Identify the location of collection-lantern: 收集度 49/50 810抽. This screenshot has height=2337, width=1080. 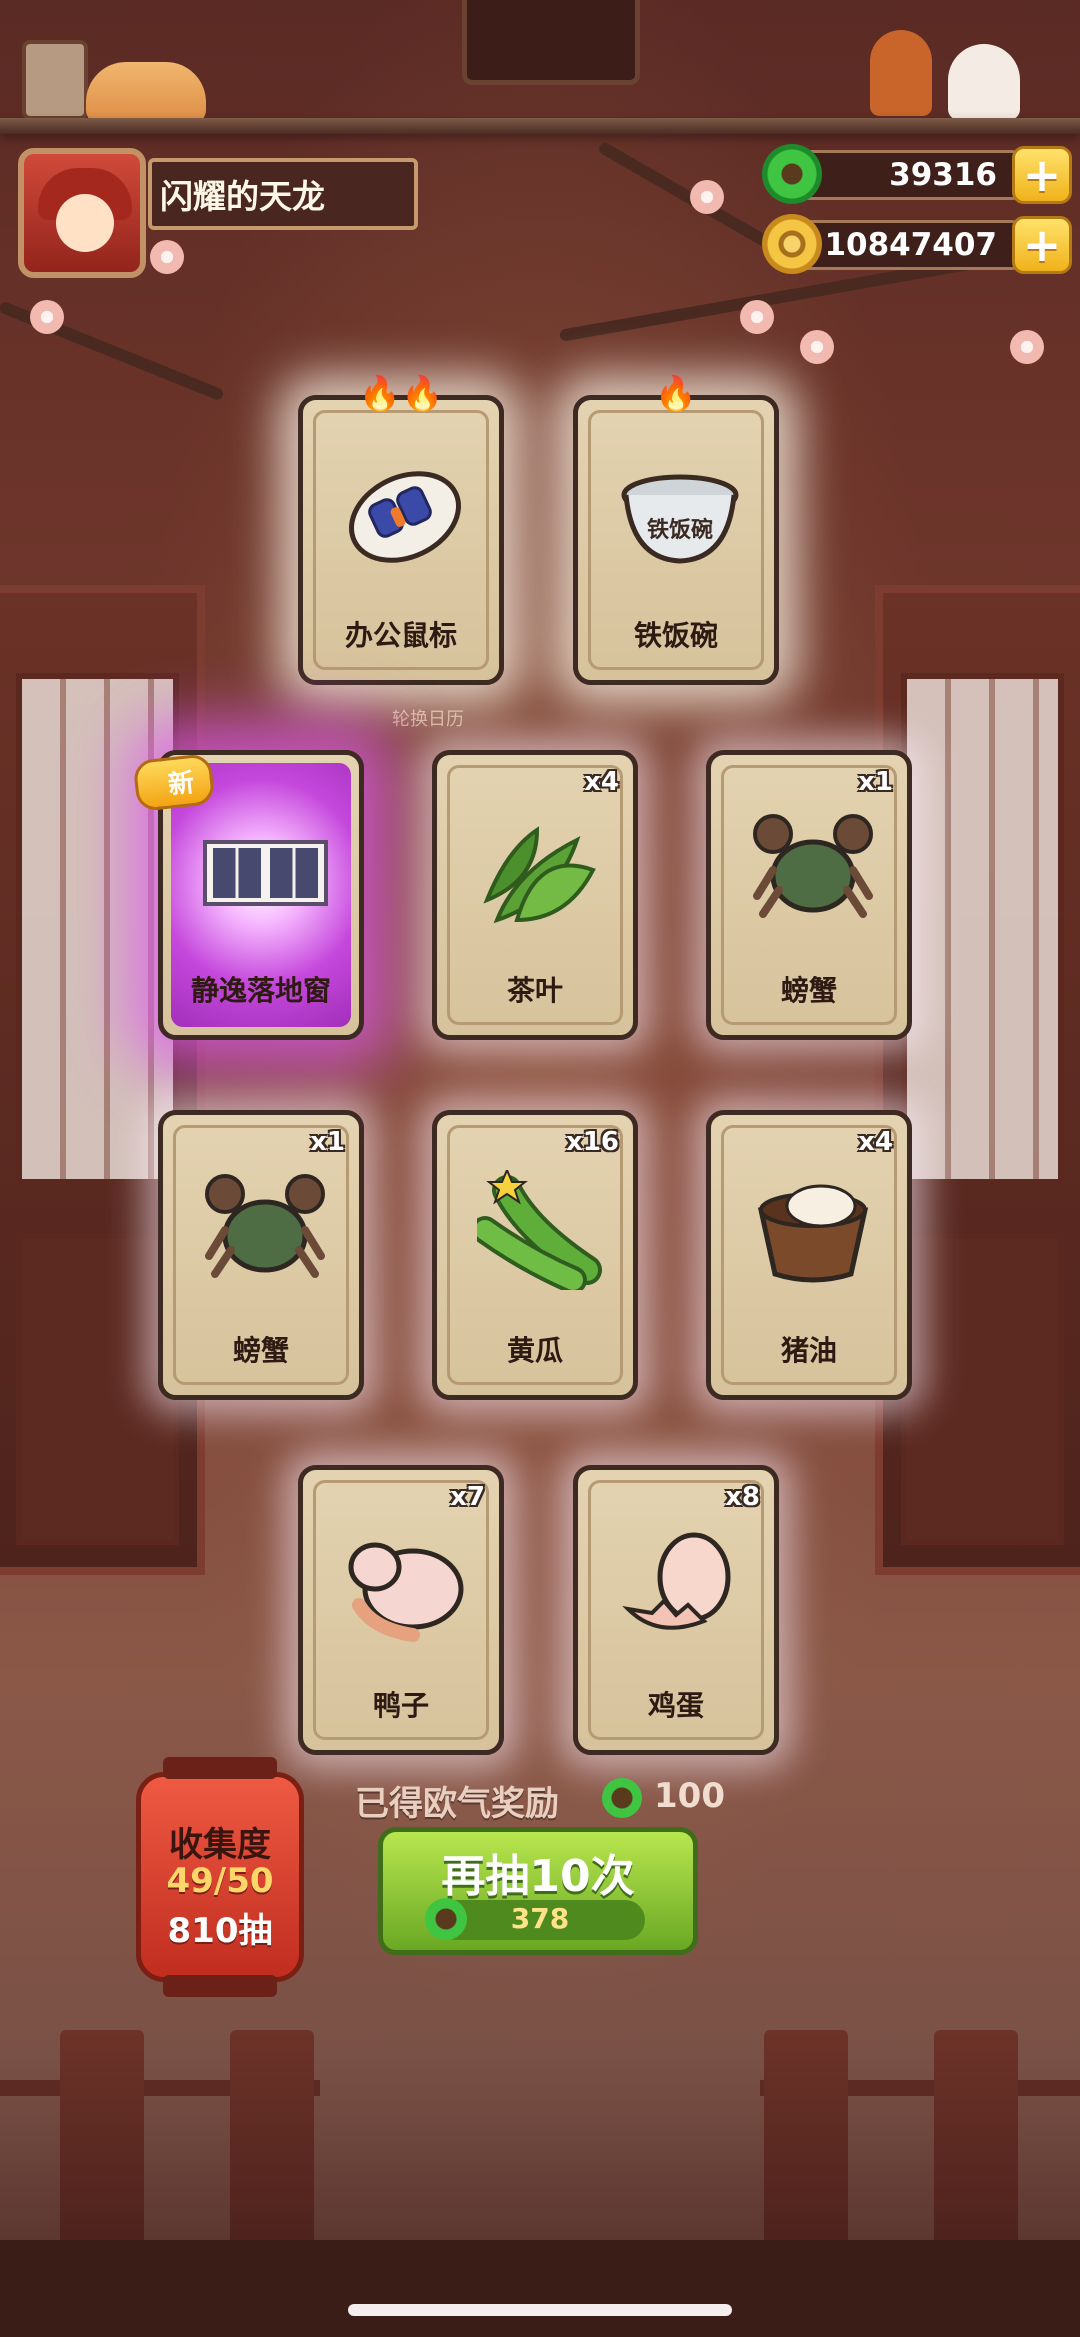
(220, 1877).